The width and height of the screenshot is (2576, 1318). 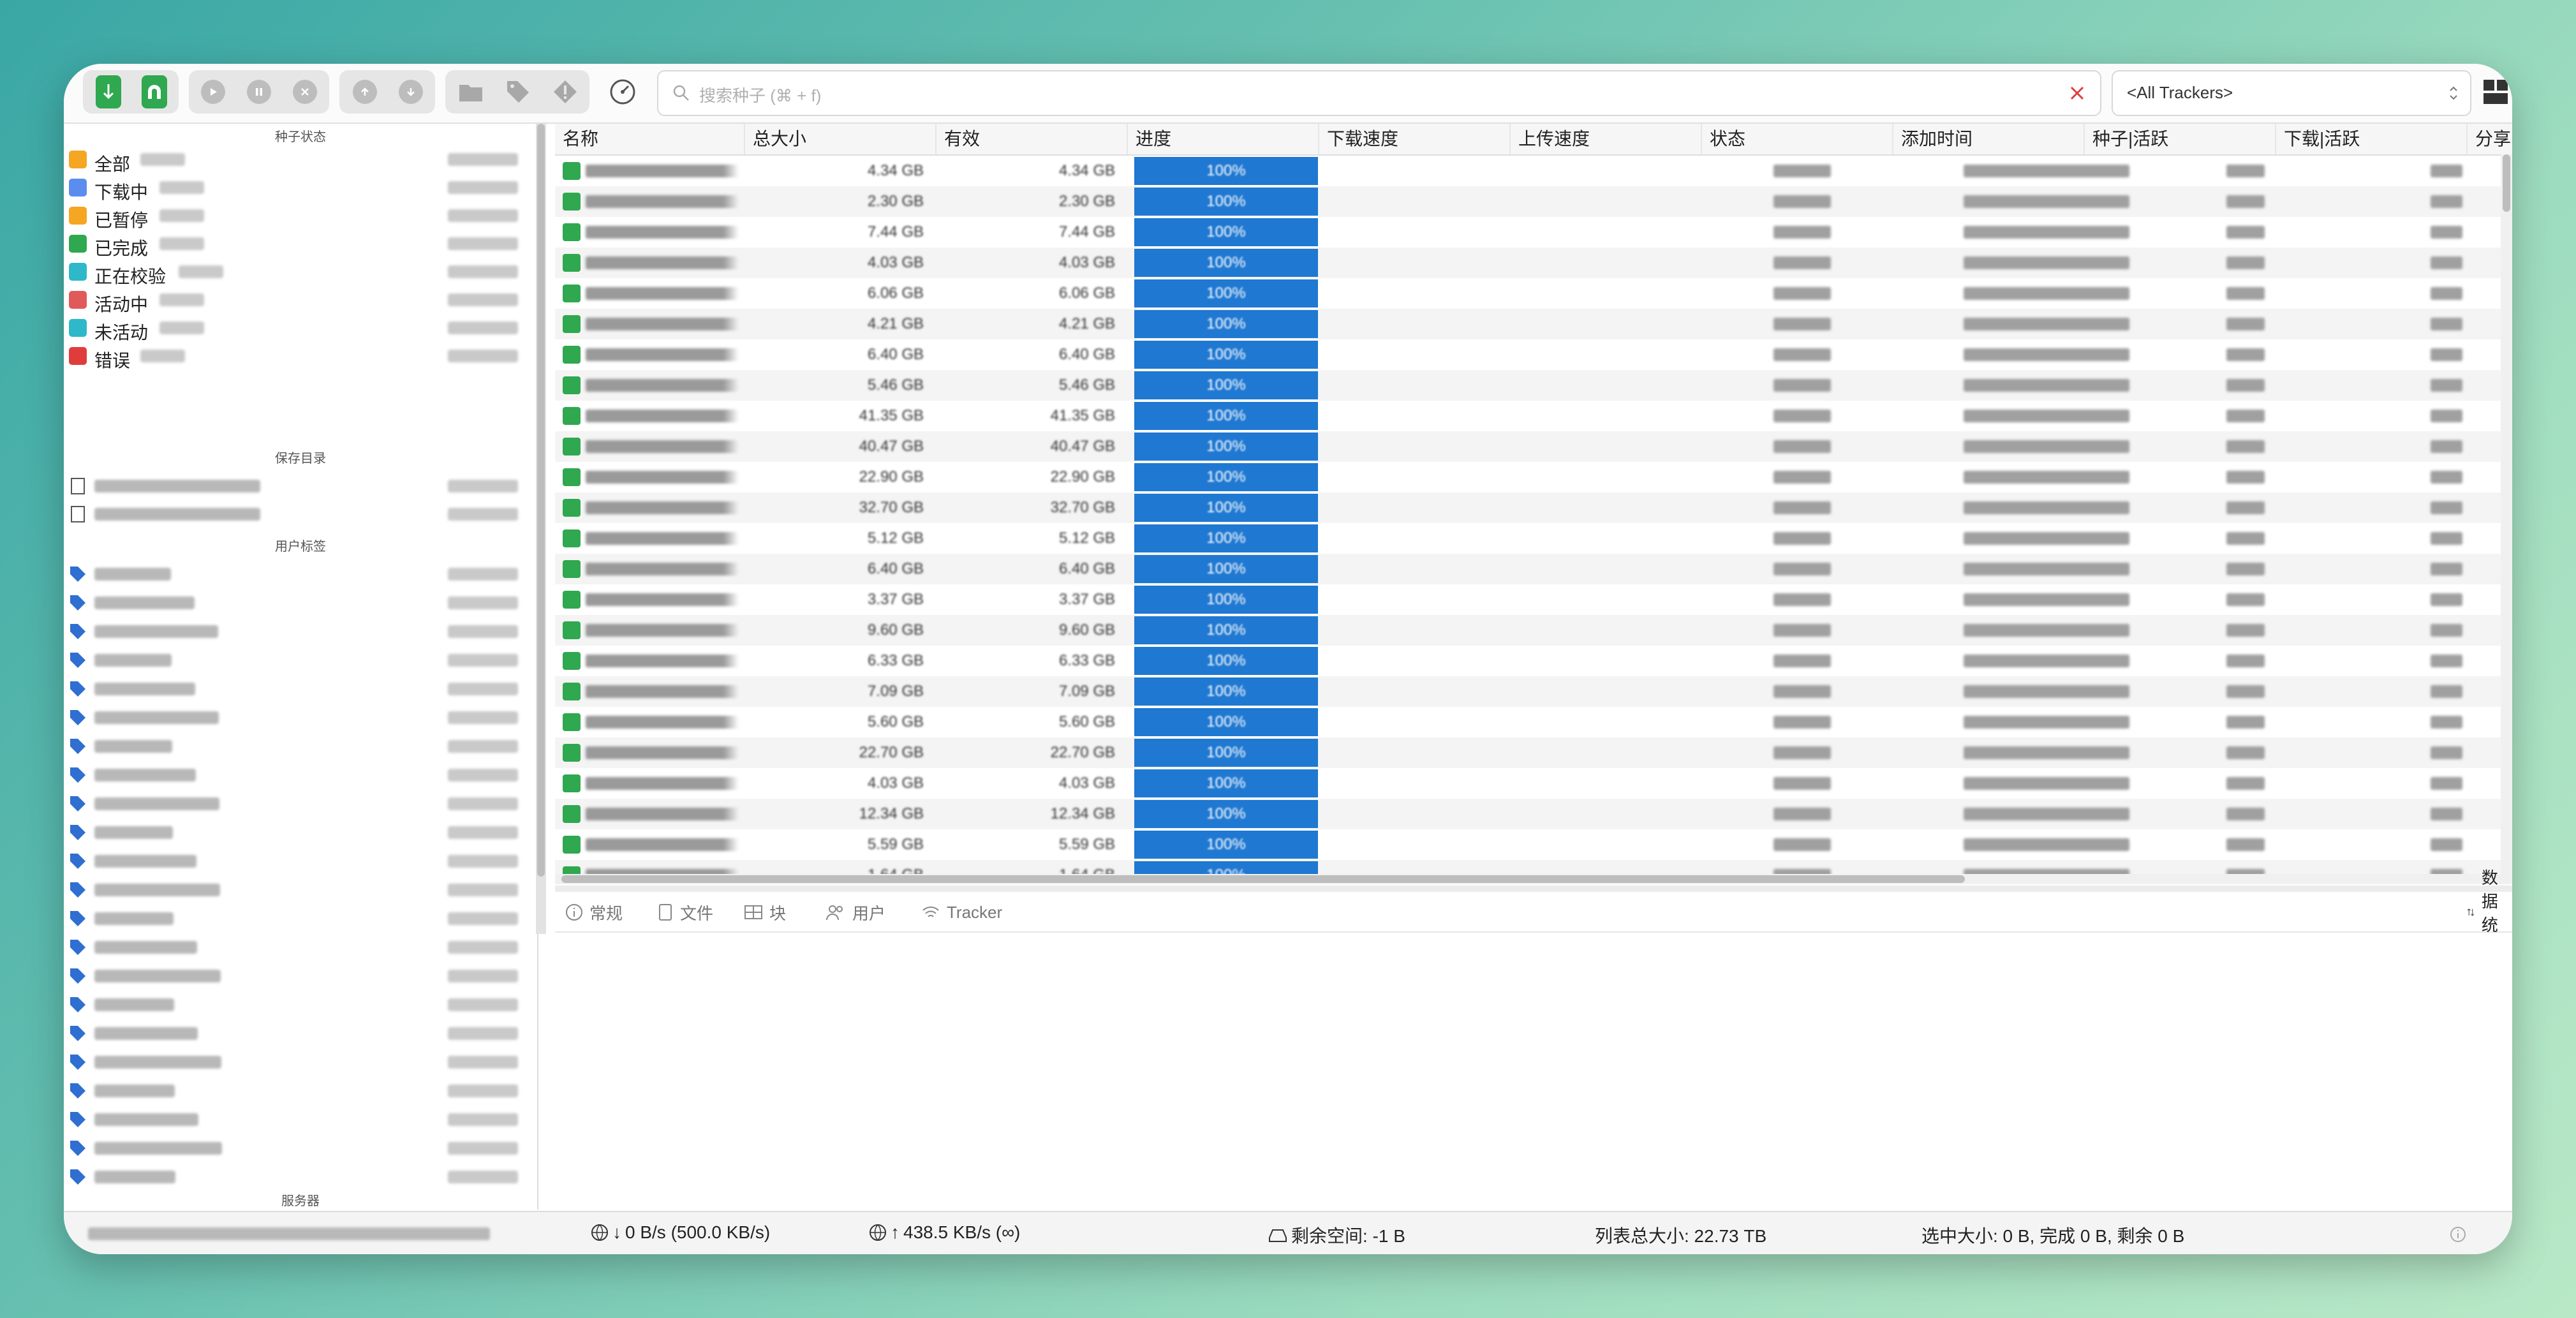 What do you see at coordinates (1415, 139) in the screenshot?
I see `col-download-speed: 下载速度` at bounding box center [1415, 139].